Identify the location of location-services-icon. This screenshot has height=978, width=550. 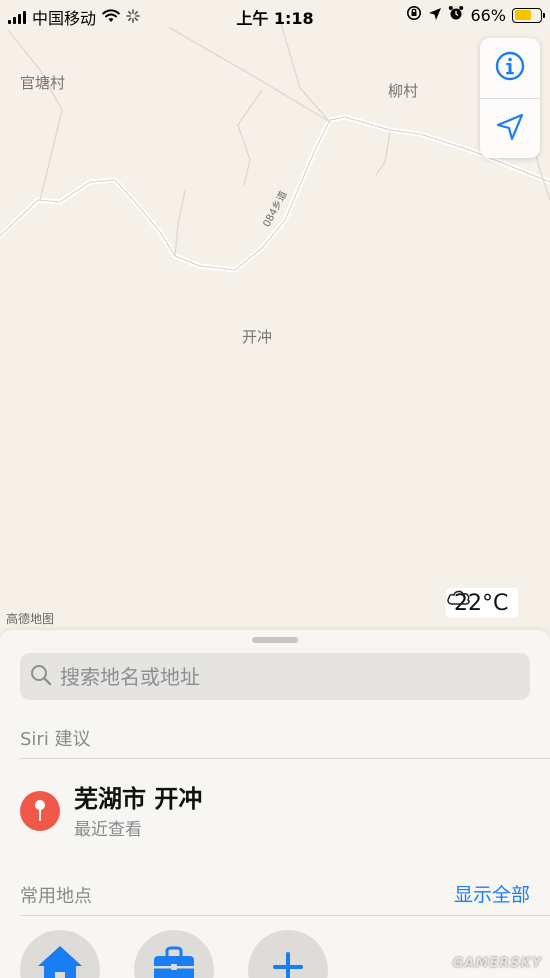
(435, 15).